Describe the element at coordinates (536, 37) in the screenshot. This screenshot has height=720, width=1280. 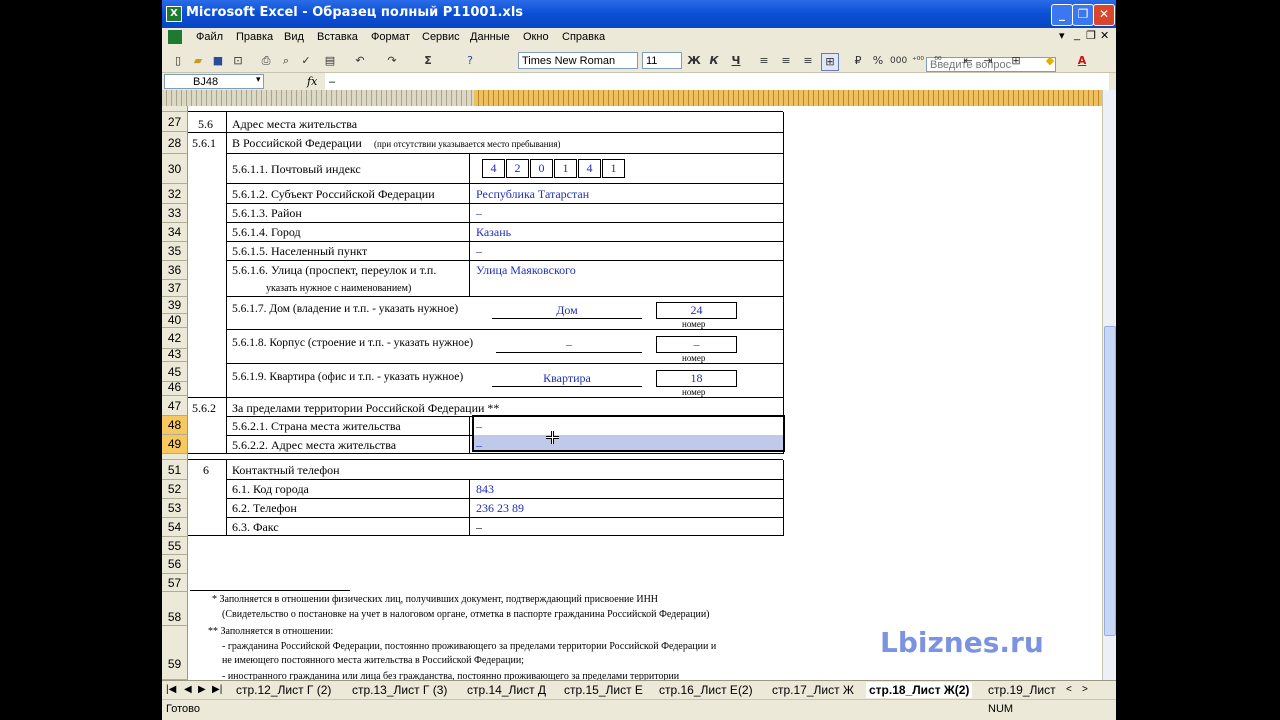
I see `menu-window: Окно` at that location.